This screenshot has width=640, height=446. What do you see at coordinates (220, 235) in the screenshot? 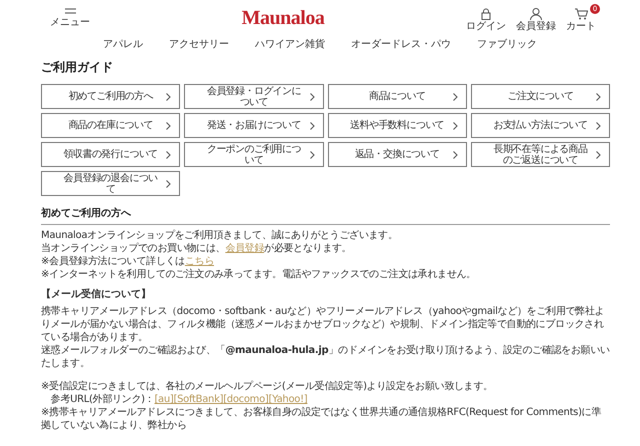
I see `paragraph-text: Maunaloaオンラインショップをご利用頂きまして、誠にありがとうございます。` at bounding box center [220, 235].